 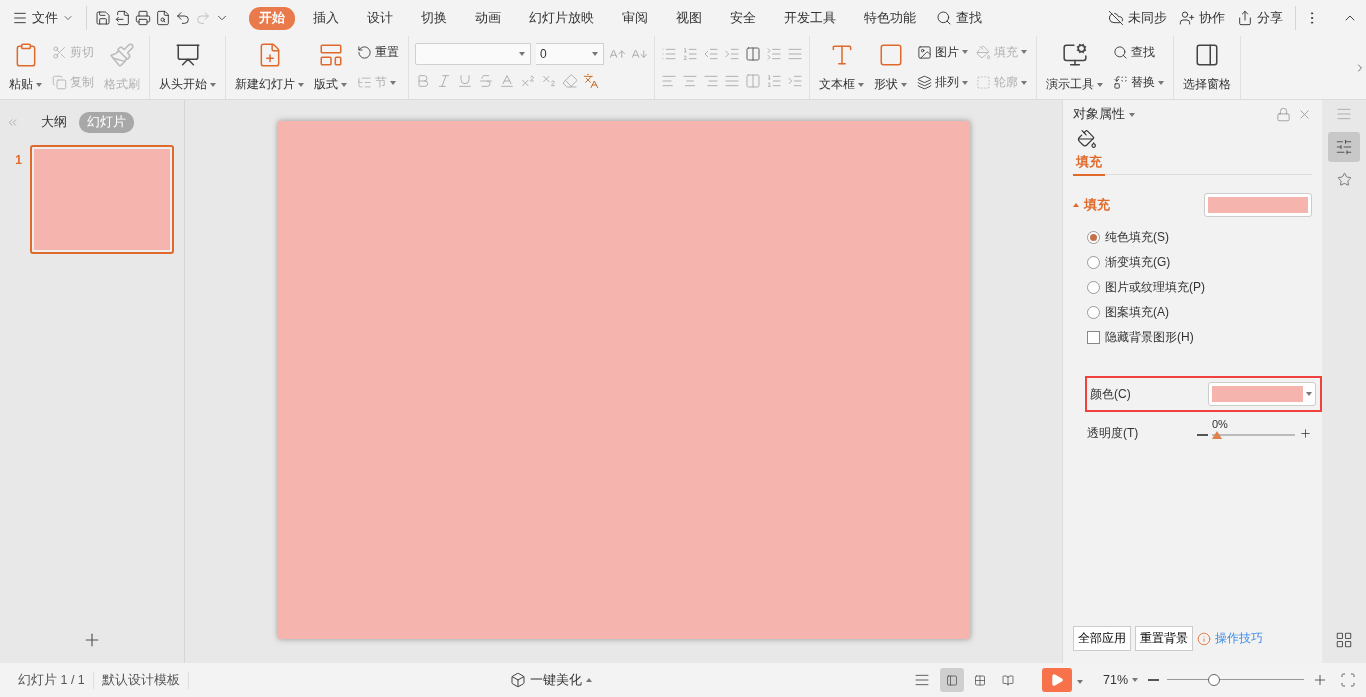 What do you see at coordinates (380, 18) in the screenshot?
I see `ribbon-tab: 设计` at bounding box center [380, 18].